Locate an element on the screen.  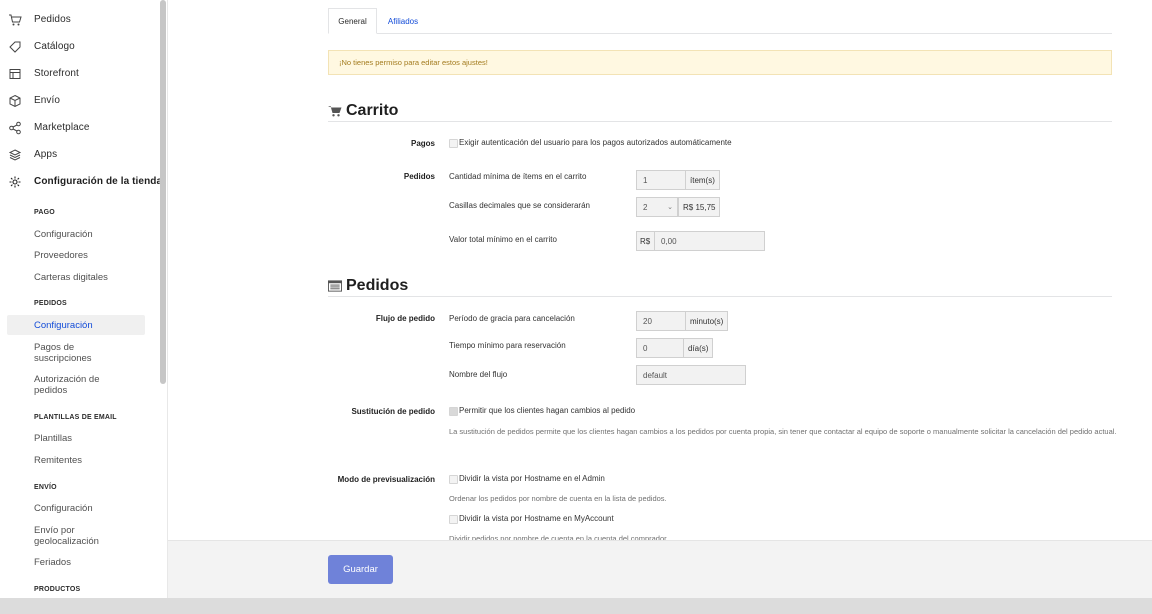
share-icon is located at coordinates (15, 128).